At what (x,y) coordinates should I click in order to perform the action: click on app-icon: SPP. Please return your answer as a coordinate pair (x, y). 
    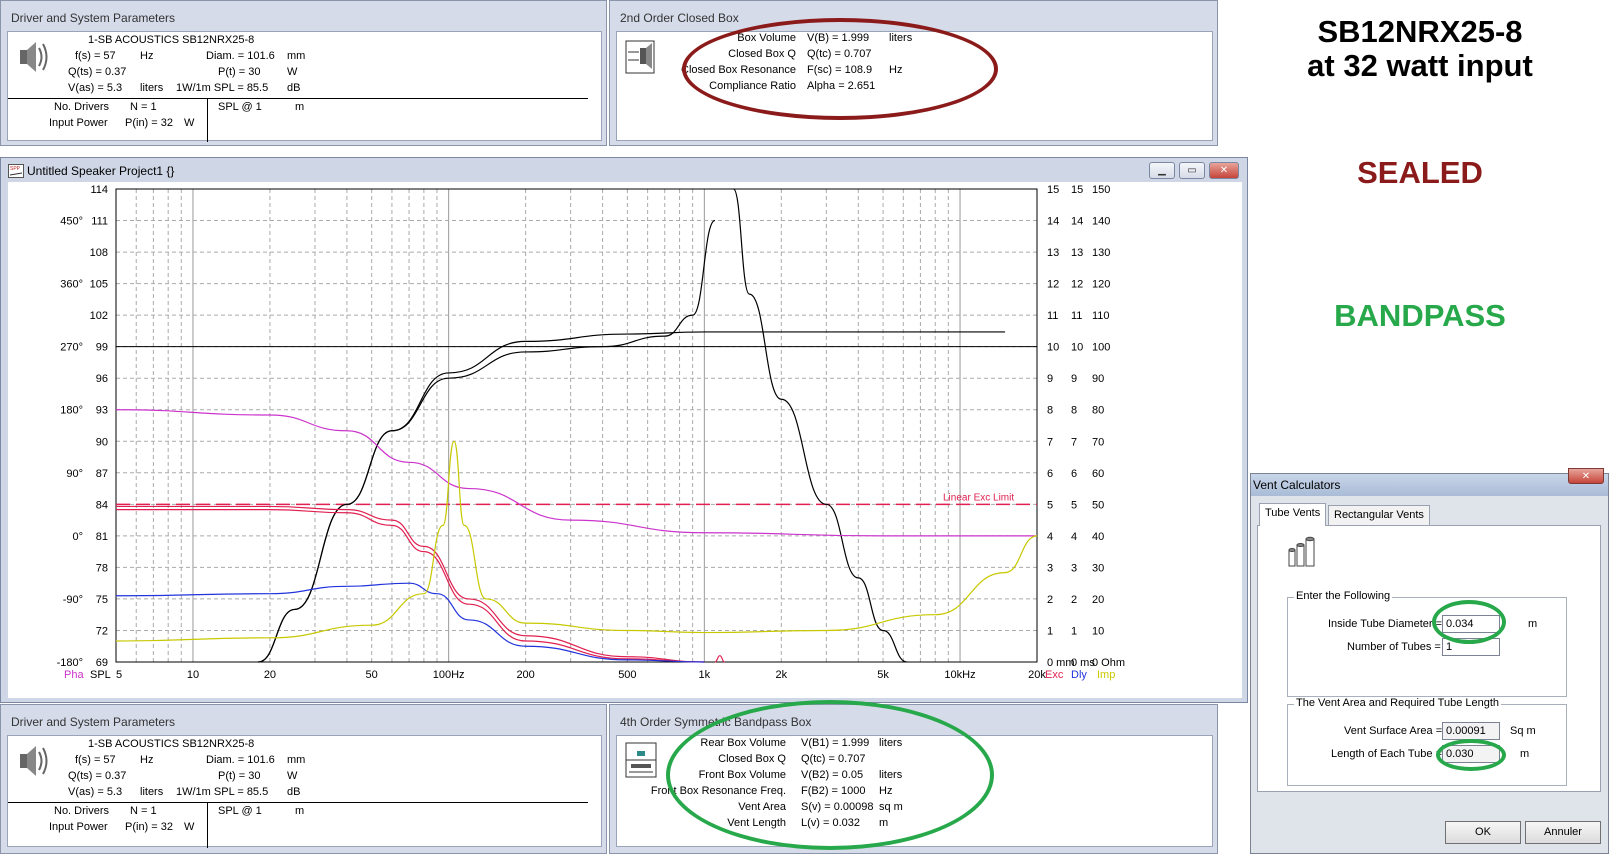
    Looking at the image, I should click on (16, 171).